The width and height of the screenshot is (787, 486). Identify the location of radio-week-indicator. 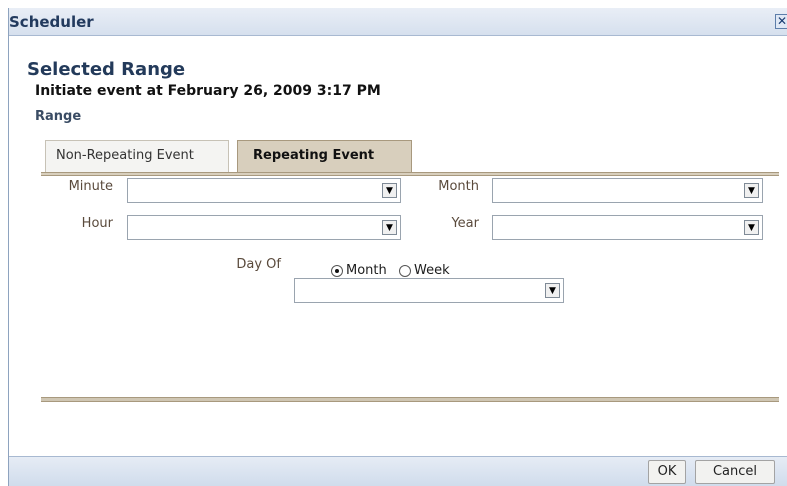
(405, 271).